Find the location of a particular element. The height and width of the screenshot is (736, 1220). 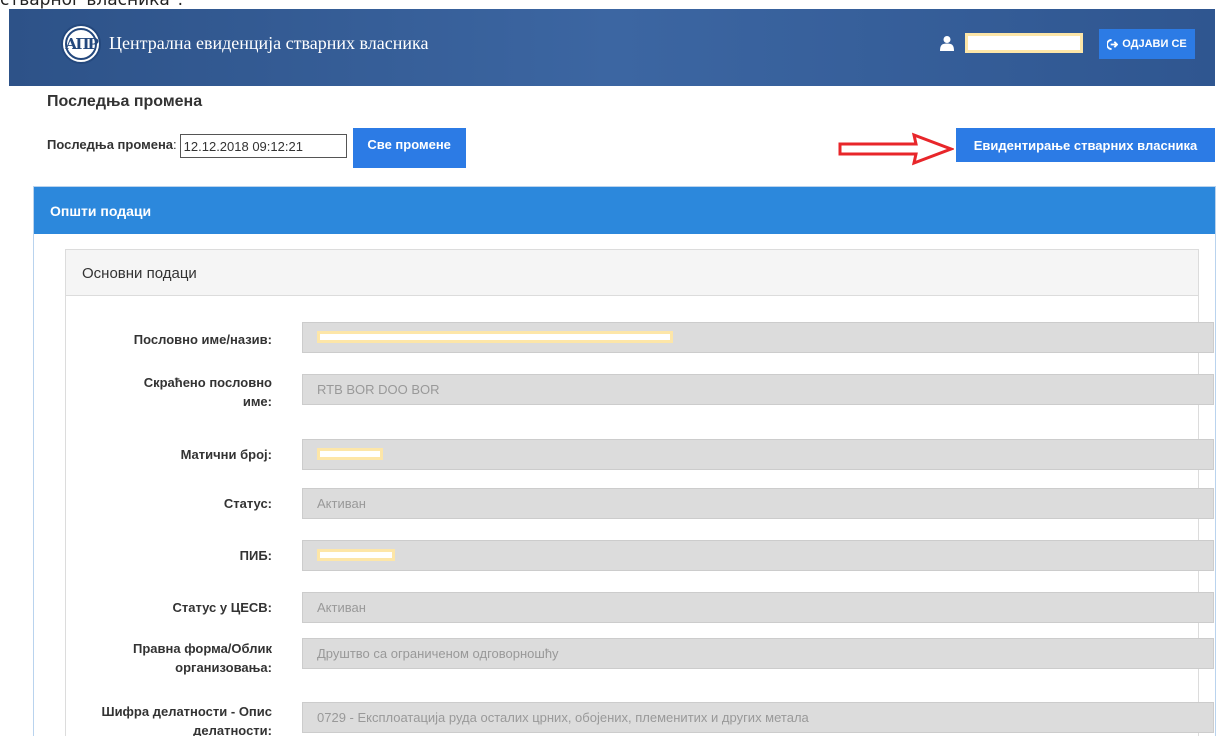

field-label: Матични број: is located at coordinates (226, 454).